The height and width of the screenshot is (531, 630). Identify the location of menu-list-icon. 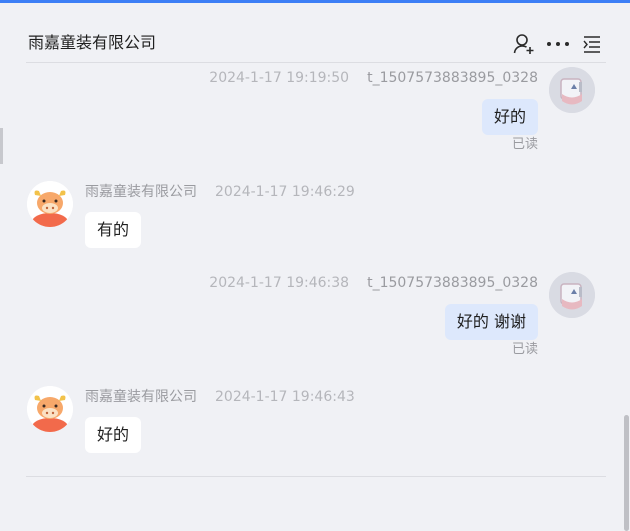
(592, 44).